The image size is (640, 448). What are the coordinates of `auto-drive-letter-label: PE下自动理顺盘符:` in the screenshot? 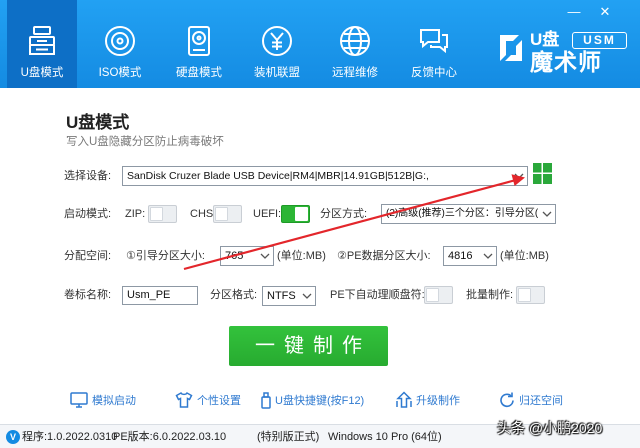 It's located at (377, 295).